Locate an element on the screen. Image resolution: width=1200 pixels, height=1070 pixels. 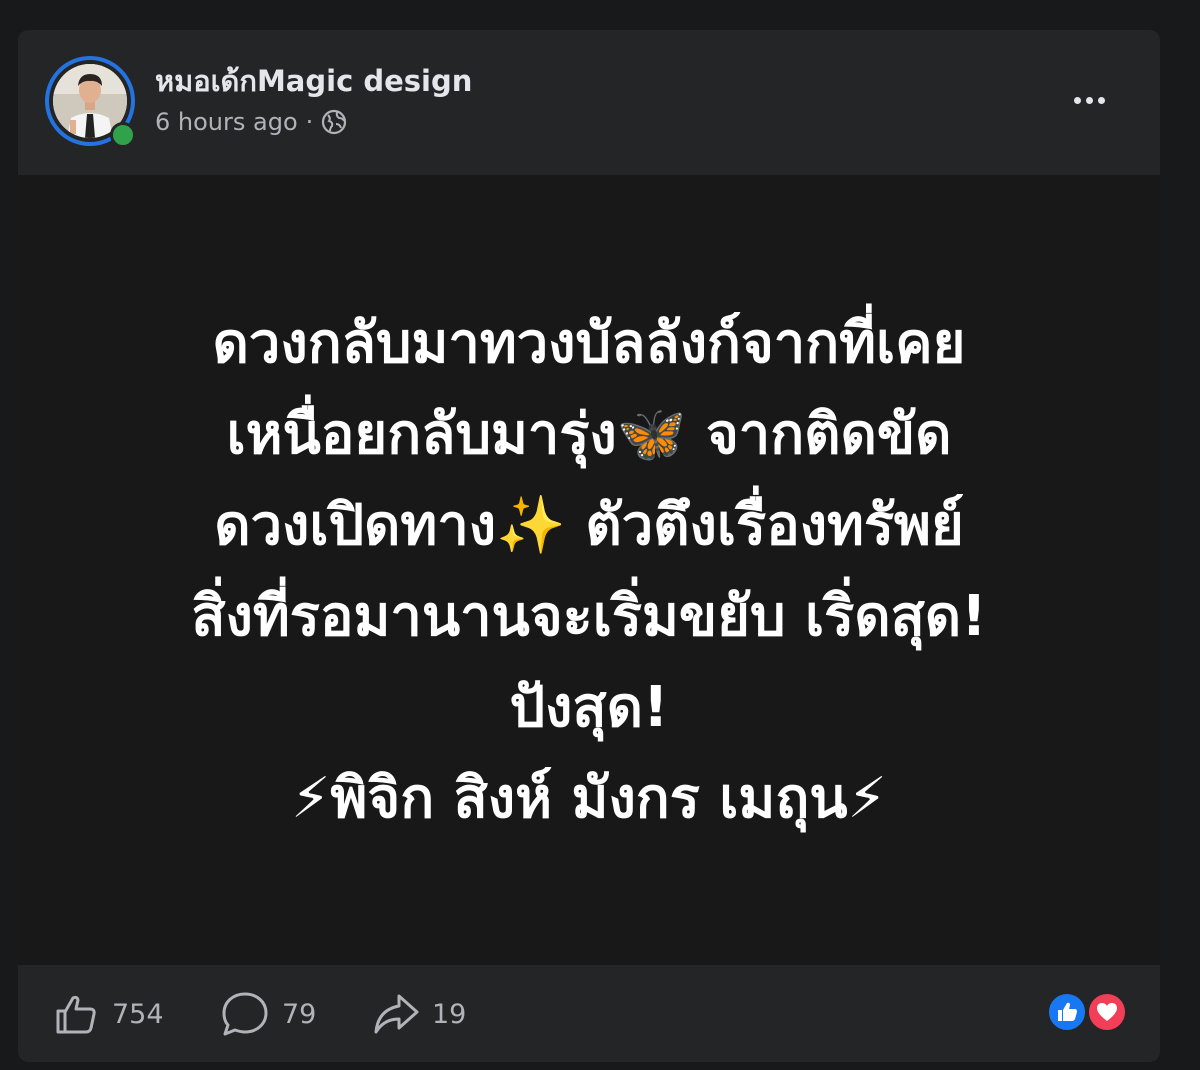
post-header: หมอเด้กMagic design 6 hours ago · is located at coordinates (589, 102).